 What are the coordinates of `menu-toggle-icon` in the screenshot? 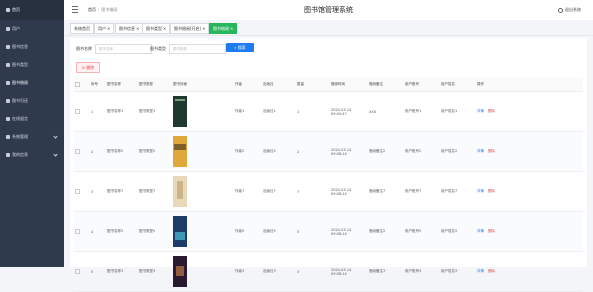 It's located at (75, 9).